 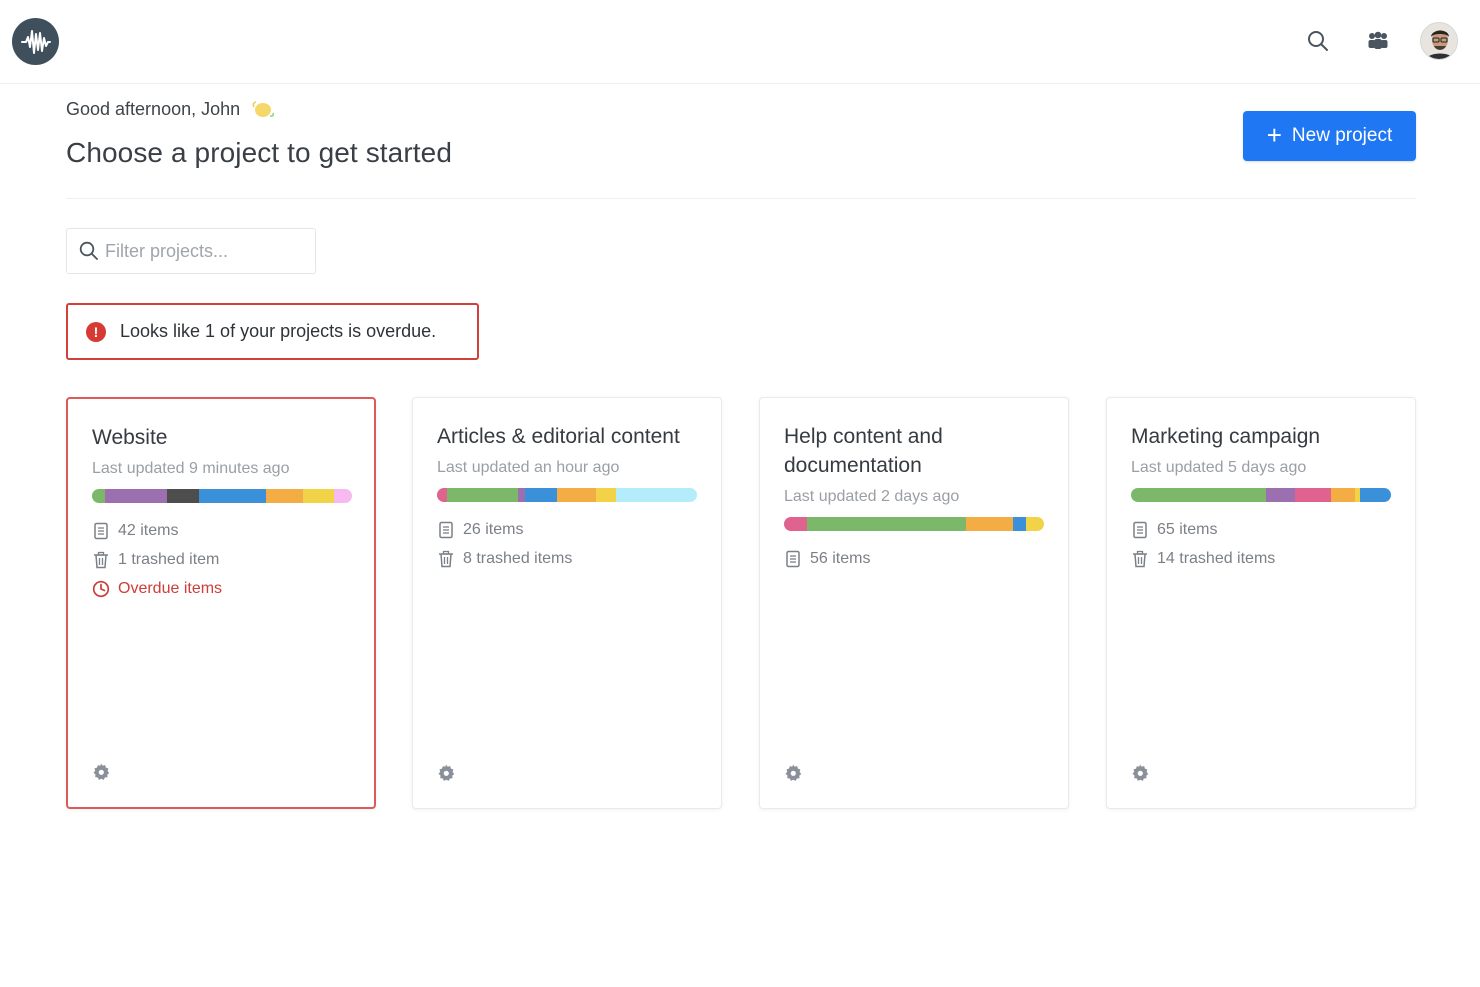 What do you see at coordinates (153, 108) in the screenshot?
I see `greeting-text: Good afternoon, John` at bounding box center [153, 108].